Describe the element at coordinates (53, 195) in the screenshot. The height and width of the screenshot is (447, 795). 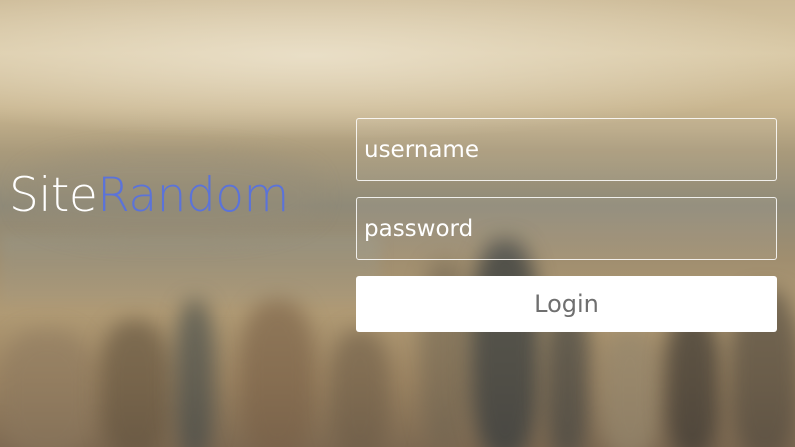
I see `logo-text-site: Site` at that location.